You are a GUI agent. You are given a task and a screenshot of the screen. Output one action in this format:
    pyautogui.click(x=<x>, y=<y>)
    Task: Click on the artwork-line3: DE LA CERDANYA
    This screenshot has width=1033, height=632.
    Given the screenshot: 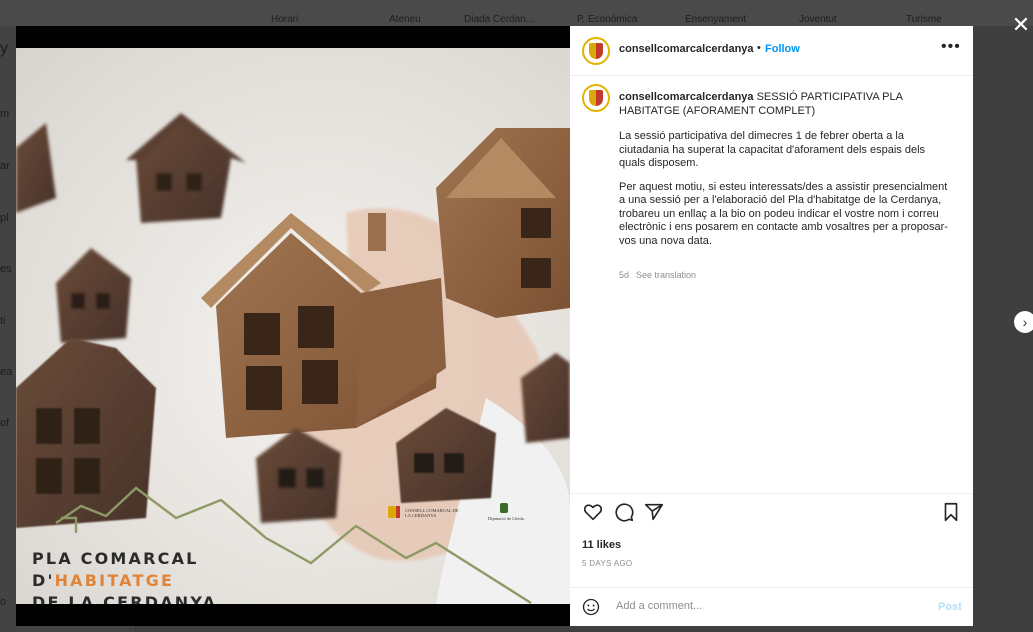 What is the action you would take?
    pyautogui.click(x=125, y=598)
    